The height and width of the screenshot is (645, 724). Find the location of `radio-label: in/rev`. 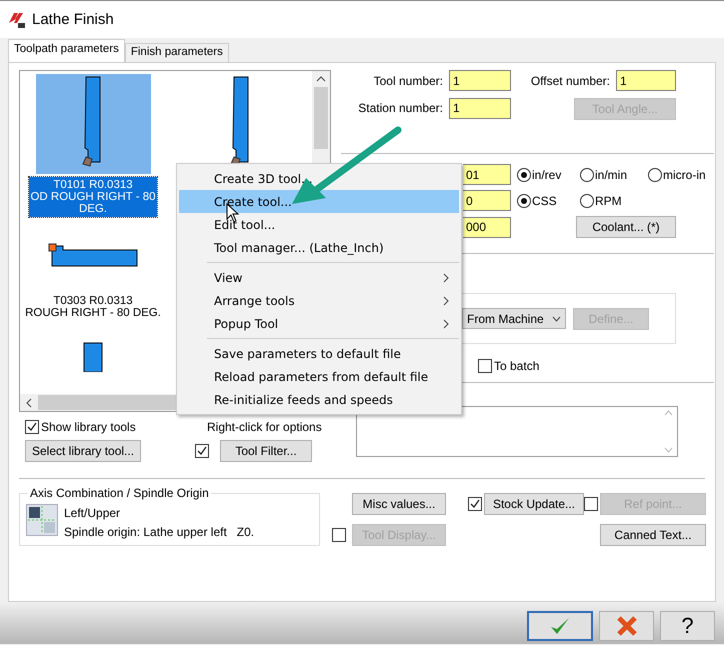

radio-label: in/rev is located at coordinates (547, 175).